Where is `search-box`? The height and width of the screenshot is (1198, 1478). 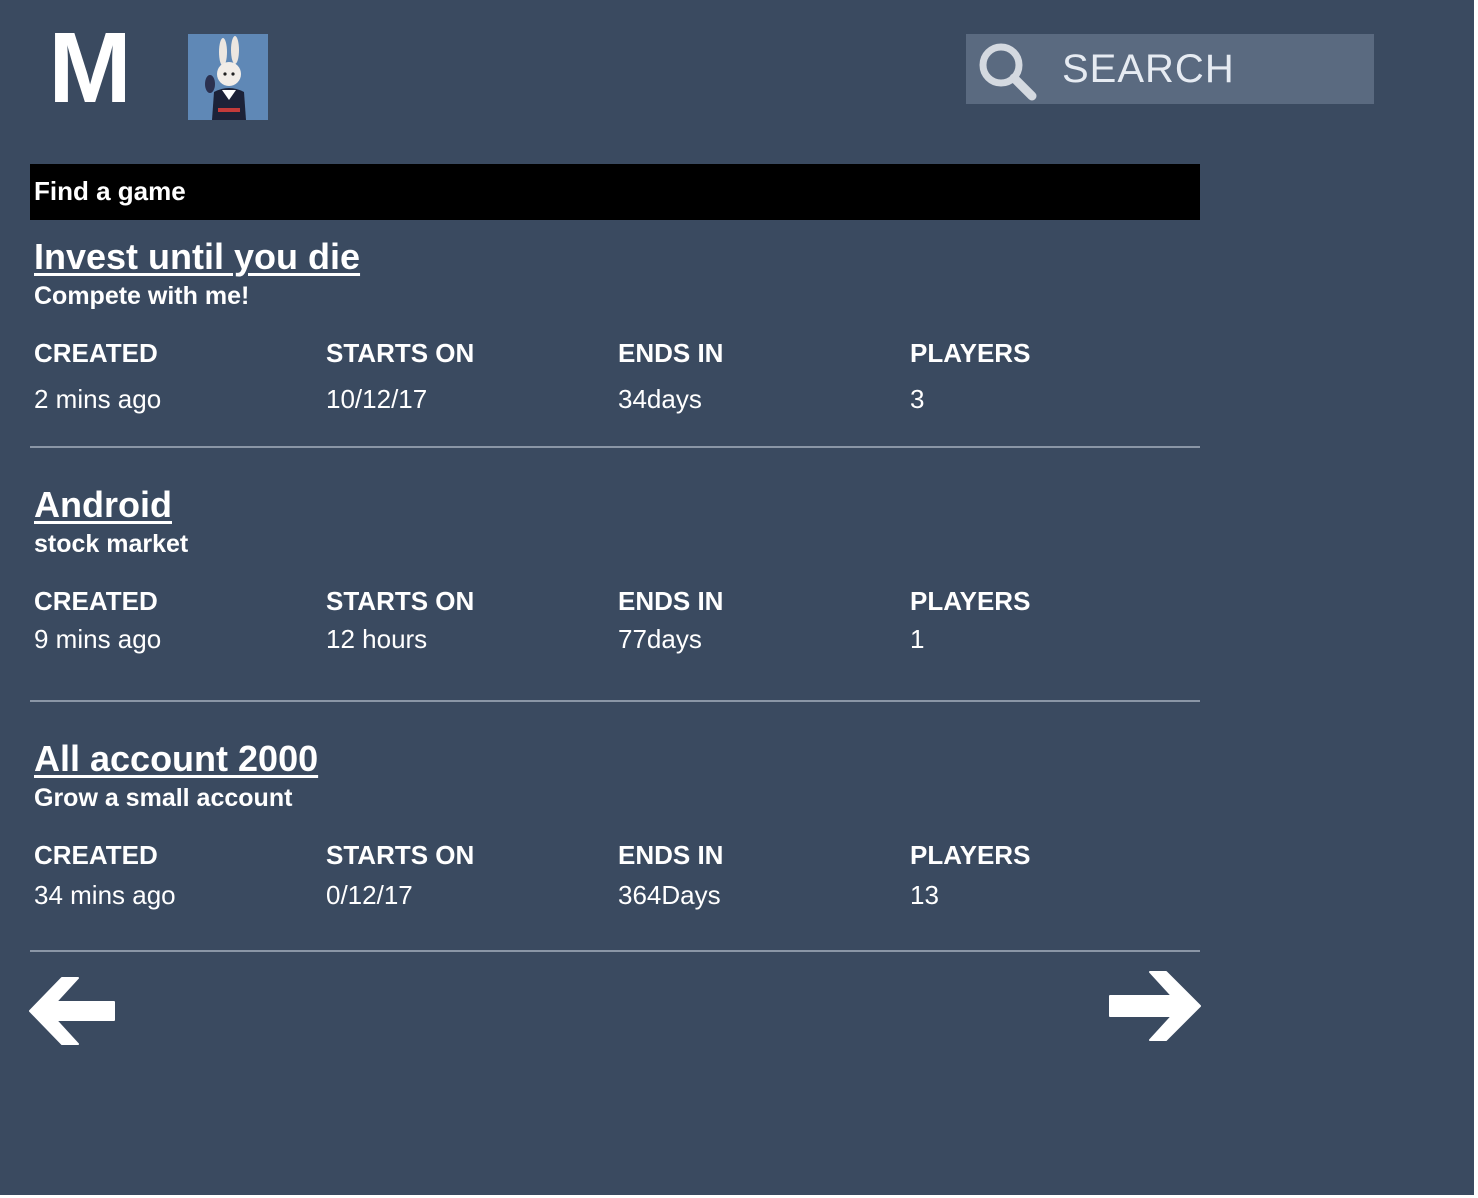
search-box is located at coordinates (1170, 69).